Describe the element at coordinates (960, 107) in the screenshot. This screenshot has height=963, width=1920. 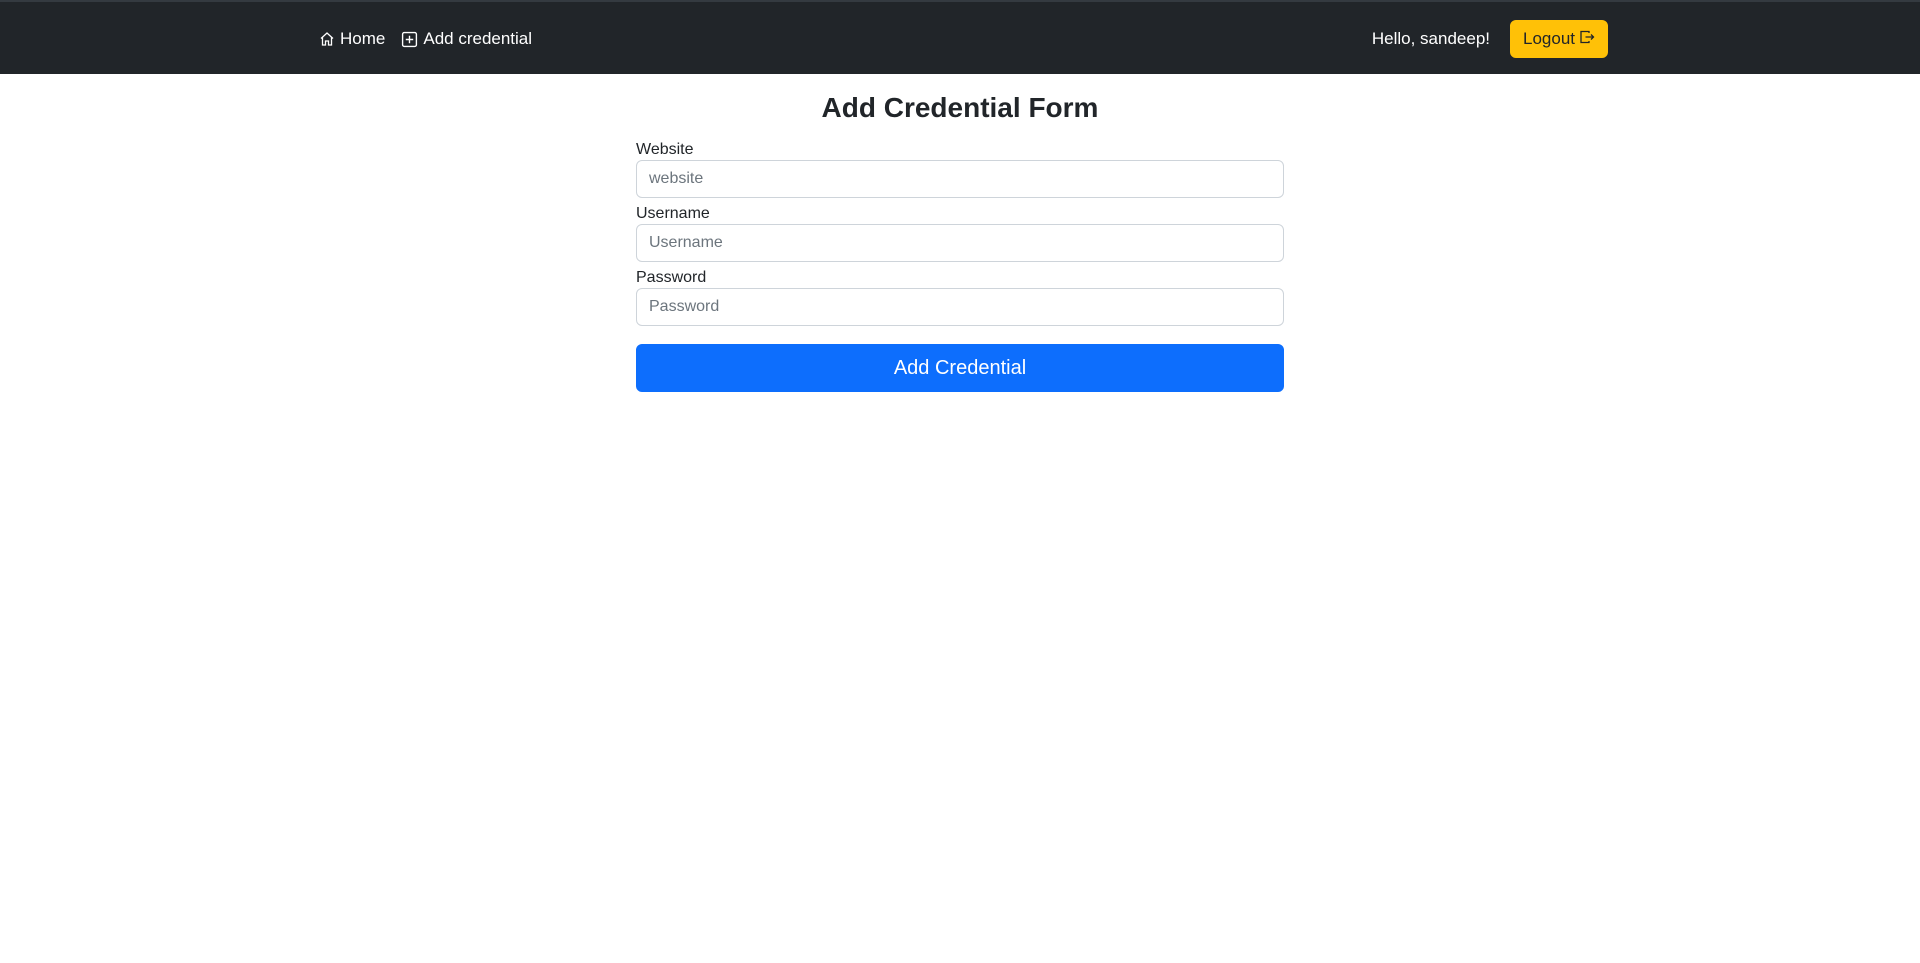
I see `page-title: Add Credential Form` at that location.